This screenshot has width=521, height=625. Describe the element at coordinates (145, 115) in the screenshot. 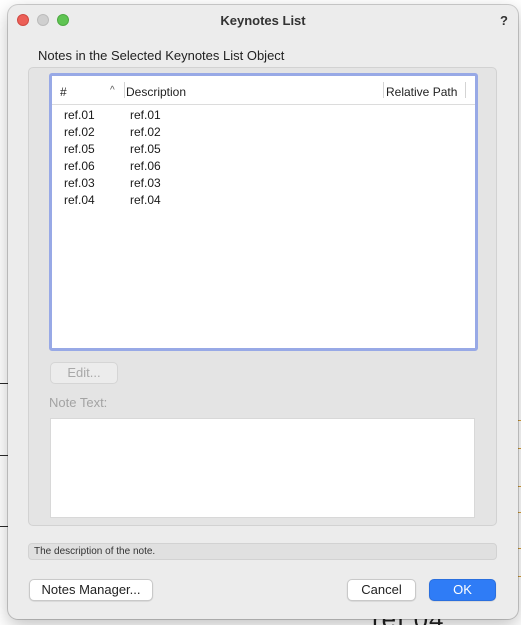

I see `row-description: ref.01` at that location.